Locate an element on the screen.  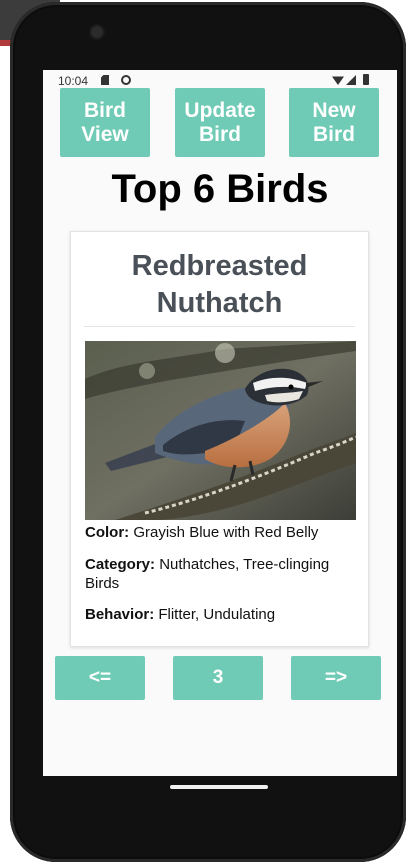
page-number-button: 3 is located at coordinates (218, 678).